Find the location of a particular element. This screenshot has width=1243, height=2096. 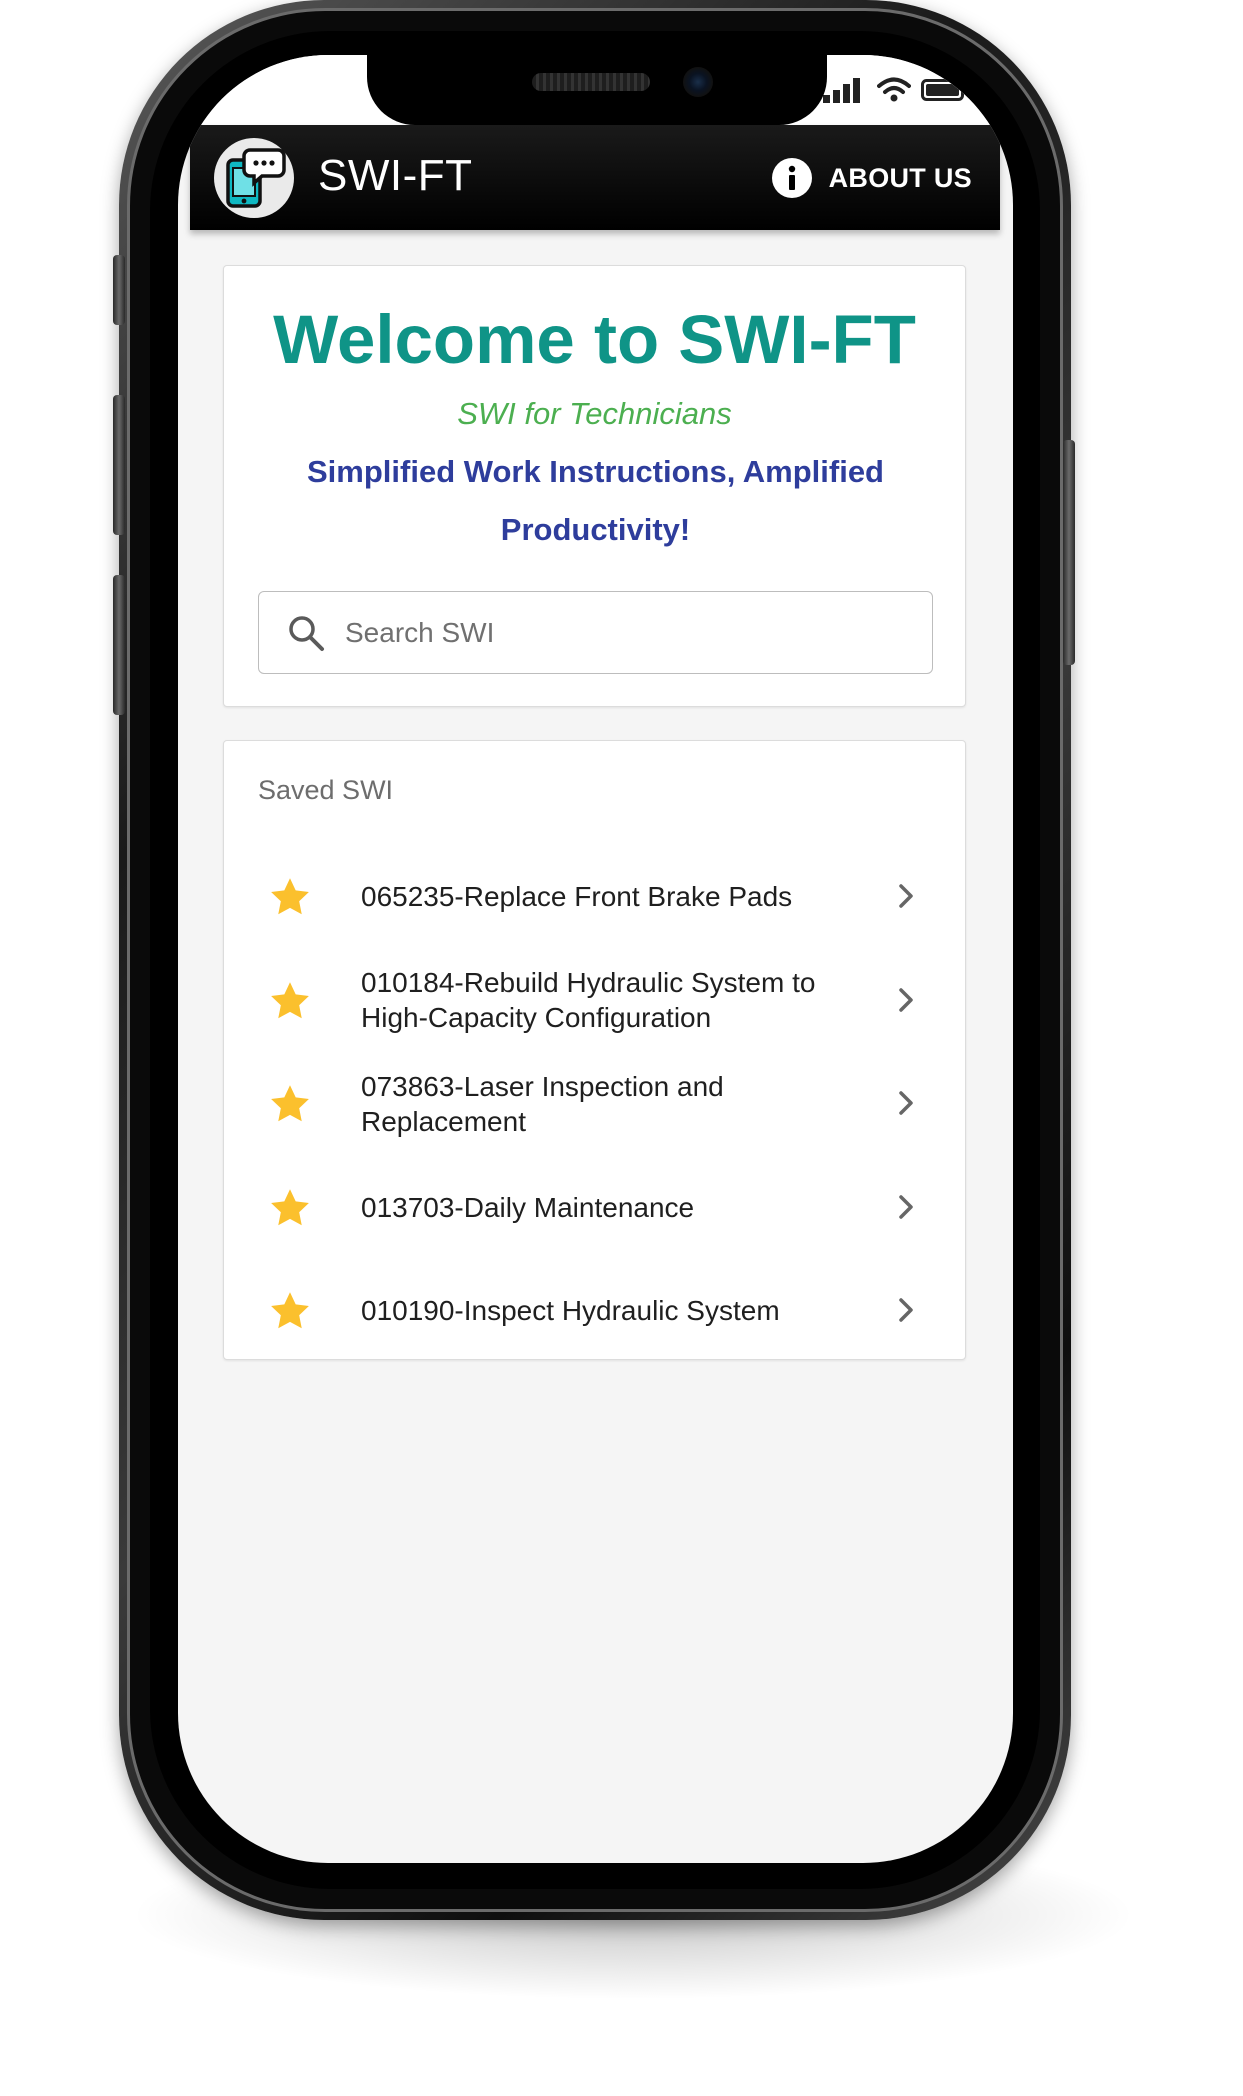

welcome-title: Welcome to SWI-FT is located at coordinates (594, 339).